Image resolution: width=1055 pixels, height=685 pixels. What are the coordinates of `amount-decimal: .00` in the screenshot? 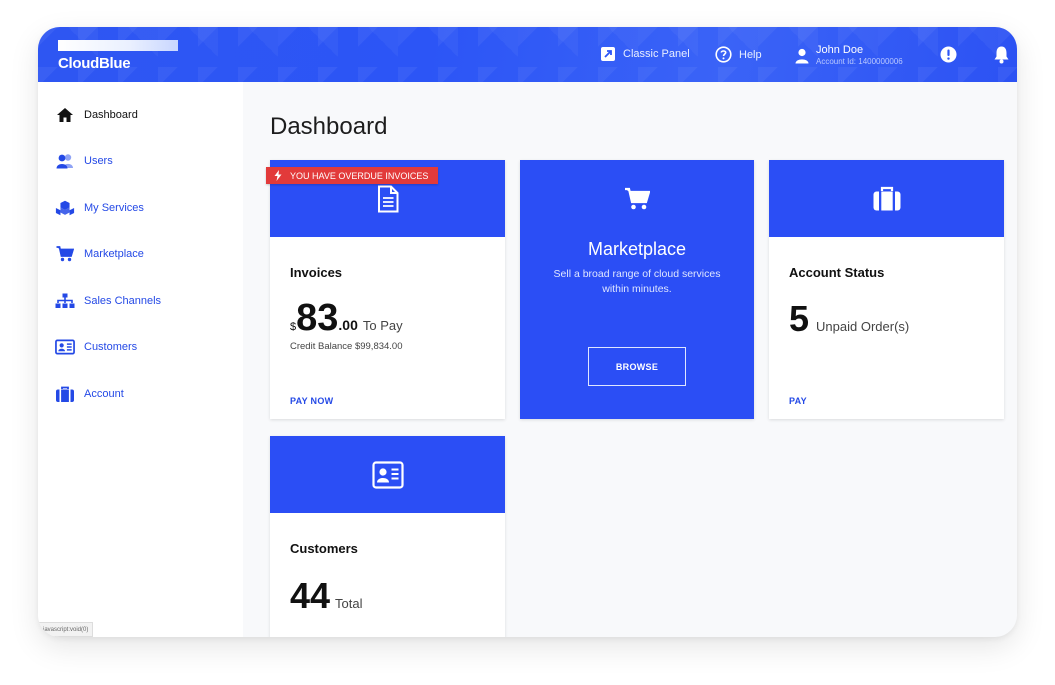 It's located at (348, 325).